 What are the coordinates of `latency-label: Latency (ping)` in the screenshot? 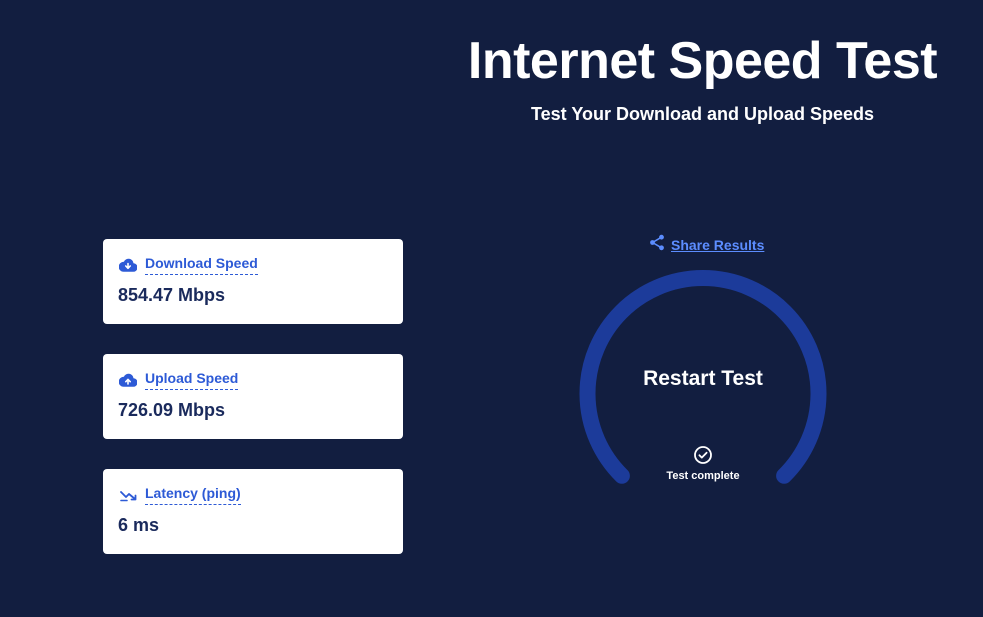 It's located at (193, 495).